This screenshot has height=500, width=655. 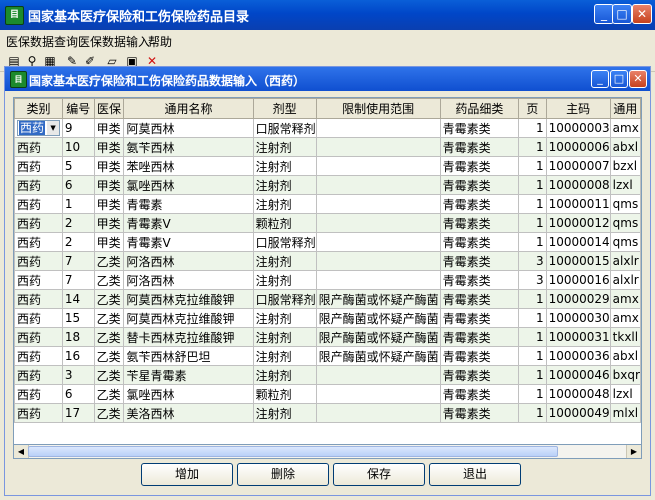 I want to click on table-cell: 颗粒剂, so click(x=284, y=223).